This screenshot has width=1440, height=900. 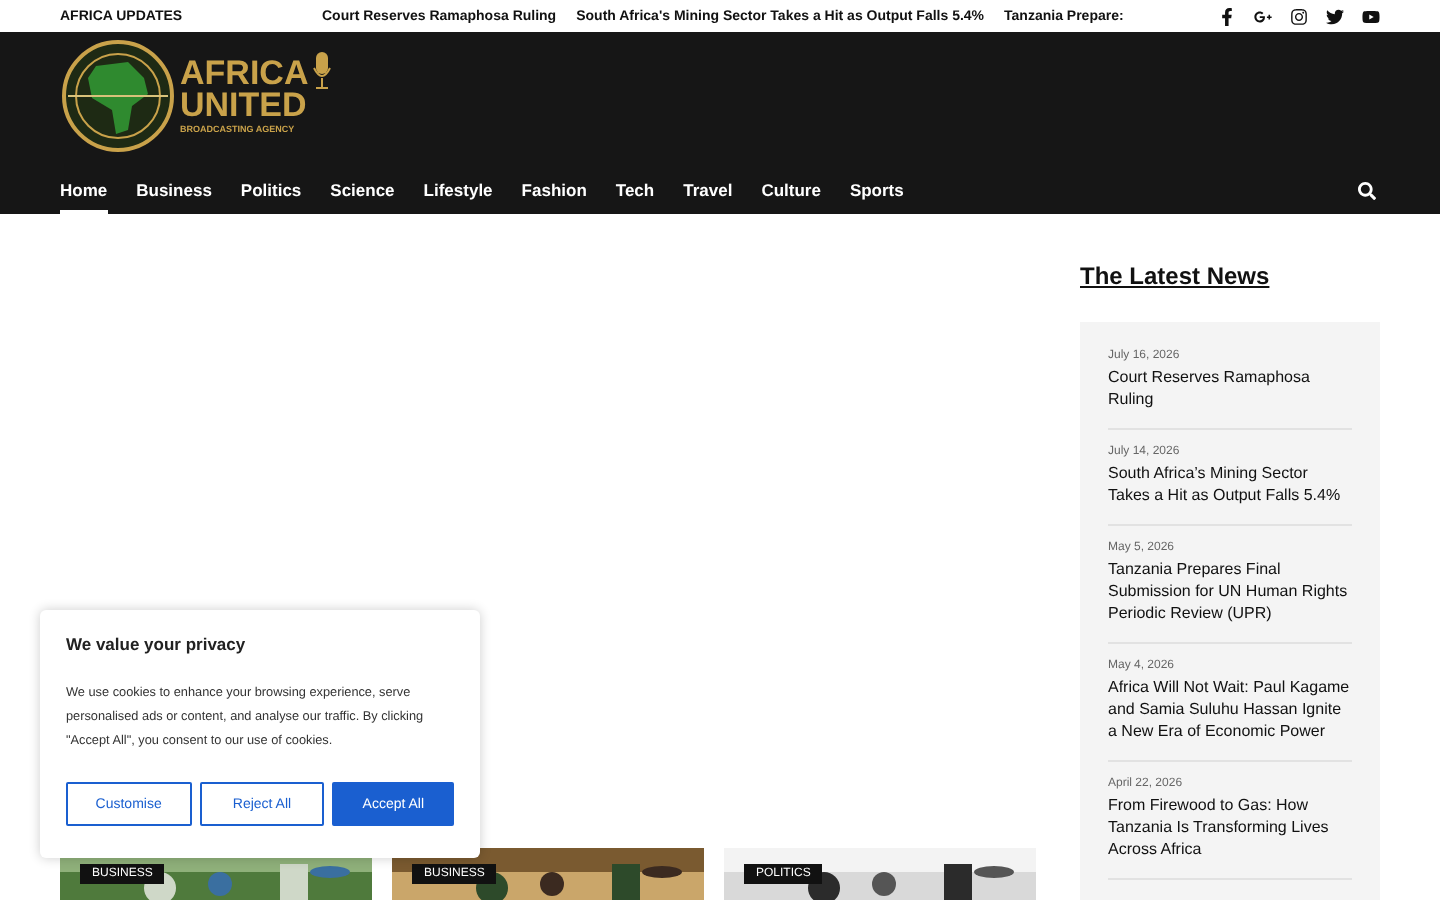 I want to click on news-headline: From Firewood to Gas: How Tanzania Is Transforming Lives Across Africa, so click(x=1230, y=827).